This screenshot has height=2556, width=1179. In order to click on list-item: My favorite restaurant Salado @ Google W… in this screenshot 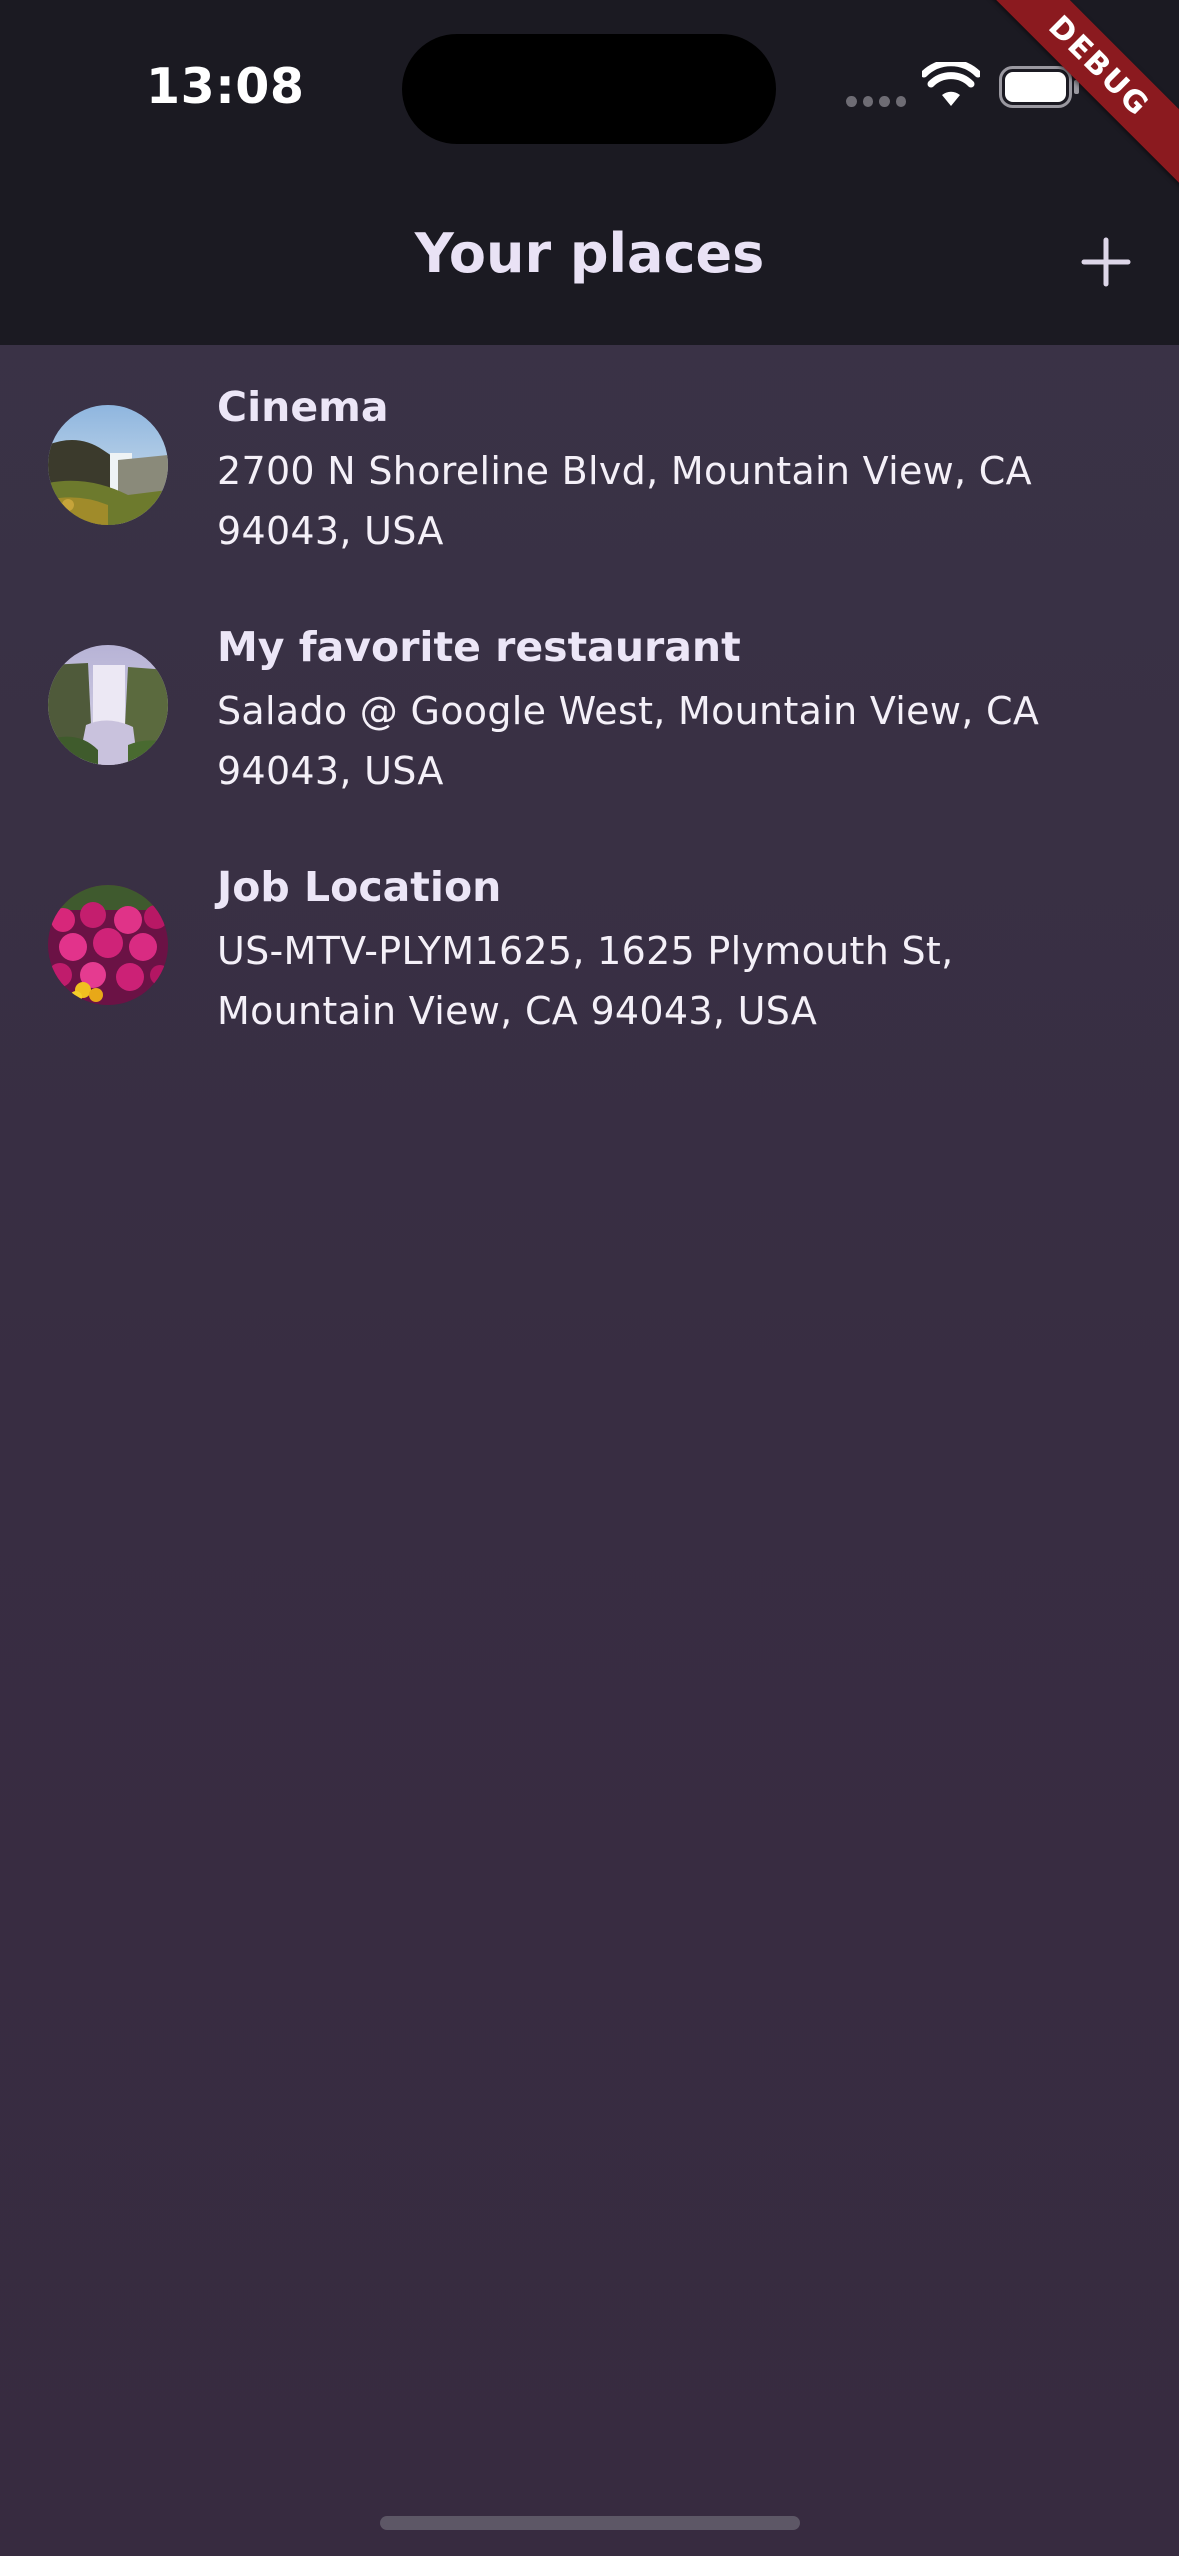, I will do `click(589, 705)`.